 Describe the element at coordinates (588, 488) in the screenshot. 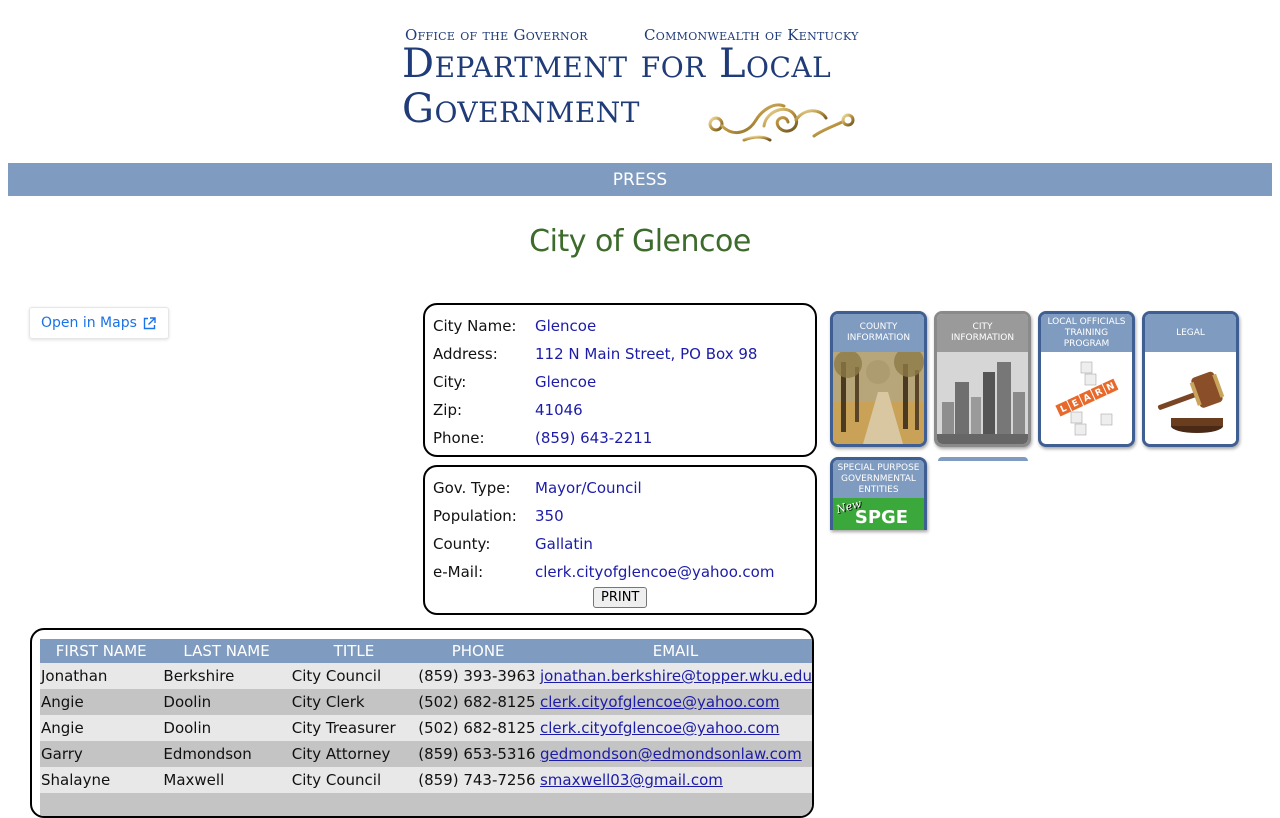

I see `info-value: Mayor/Council` at that location.